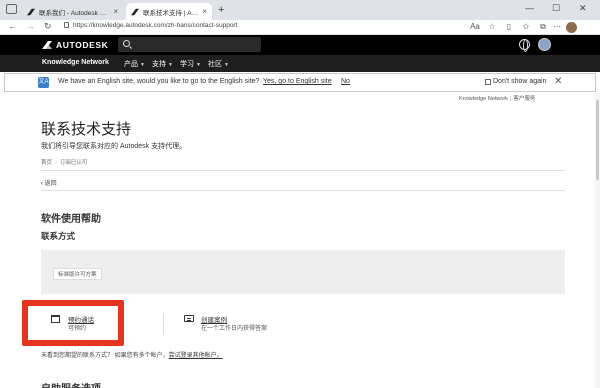  What do you see at coordinates (215, 64) in the screenshot?
I see `nav-item-label: 社区` at bounding box center [215, 64].